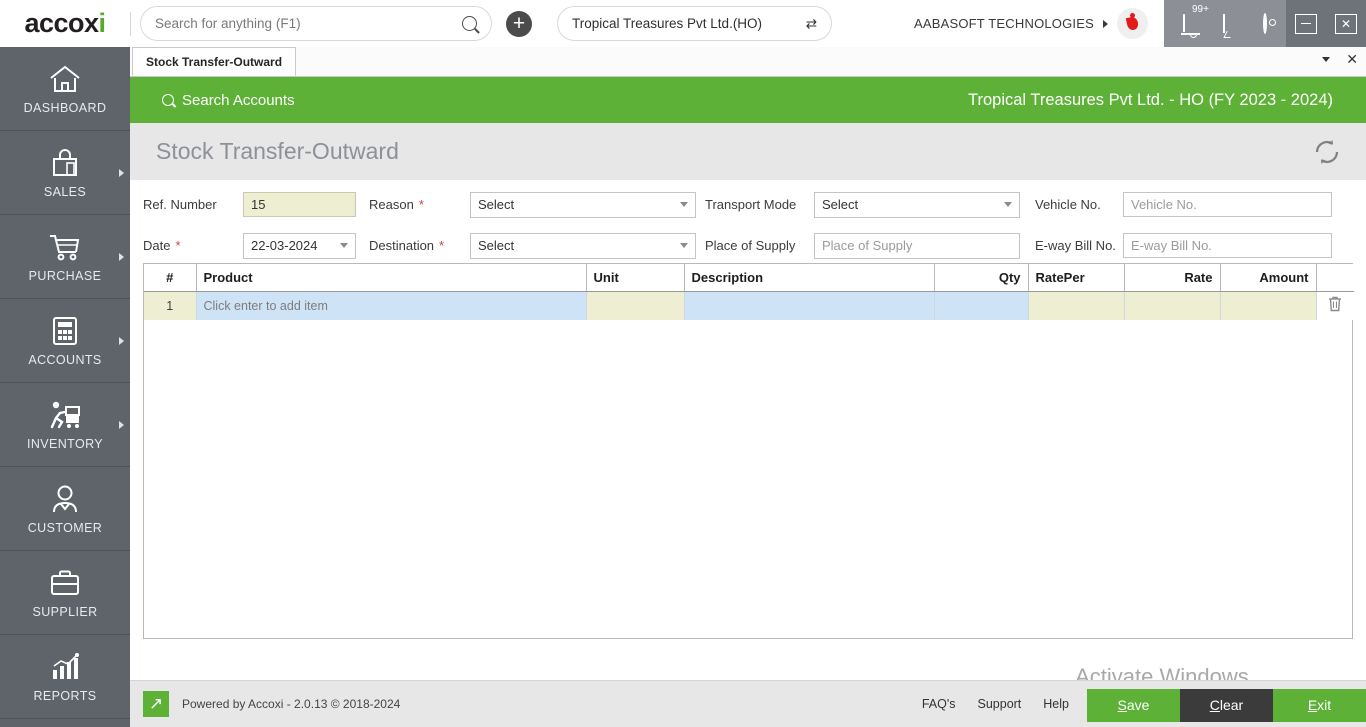 The image size is (1366, 727). What do you see at coordinates (1326, 23) in the screenshot?
I see `window-controls: ✕` at bounding box center [1326, 23].